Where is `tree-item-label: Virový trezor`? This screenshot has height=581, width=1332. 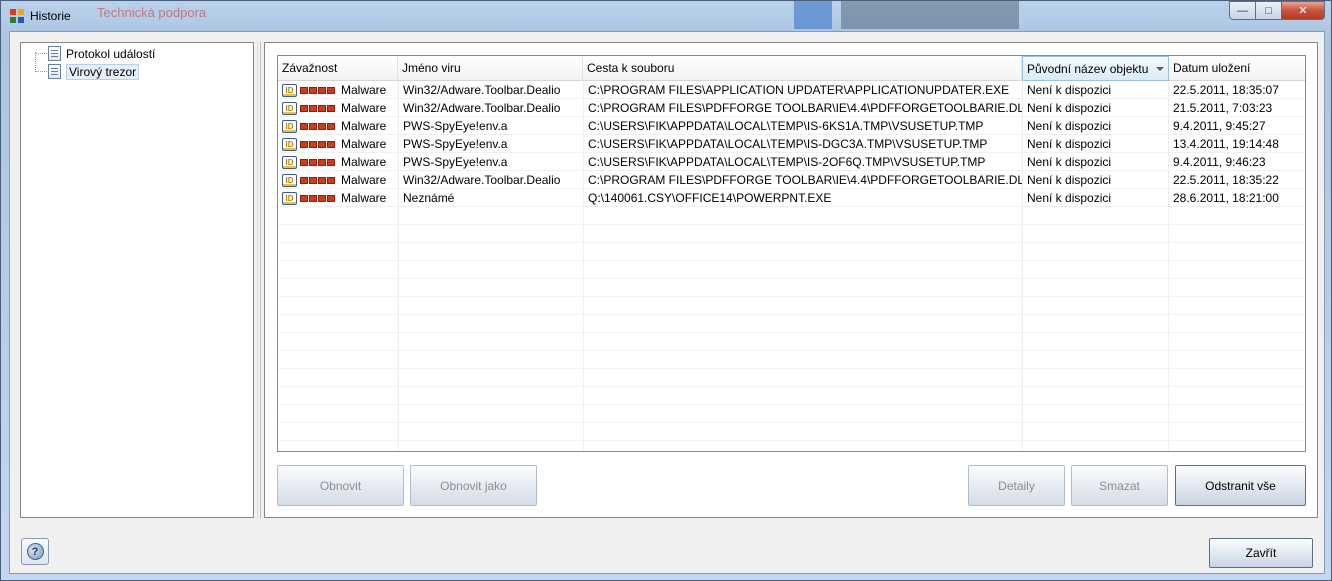
tree-item-label: Virový trezor is located at coordinates (103, 71).